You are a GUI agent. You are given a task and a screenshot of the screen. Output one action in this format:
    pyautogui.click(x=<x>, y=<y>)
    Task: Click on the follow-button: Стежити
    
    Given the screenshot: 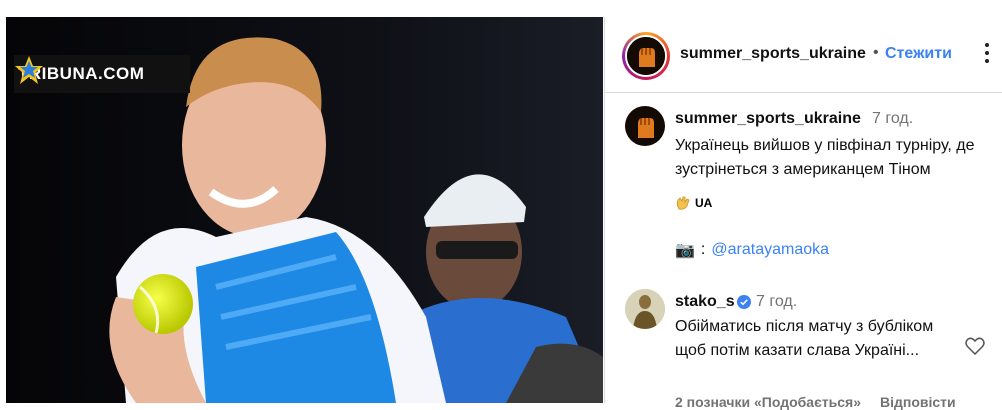 What is the action you would take?
    pyautogui.click(x=918, y=54)
    